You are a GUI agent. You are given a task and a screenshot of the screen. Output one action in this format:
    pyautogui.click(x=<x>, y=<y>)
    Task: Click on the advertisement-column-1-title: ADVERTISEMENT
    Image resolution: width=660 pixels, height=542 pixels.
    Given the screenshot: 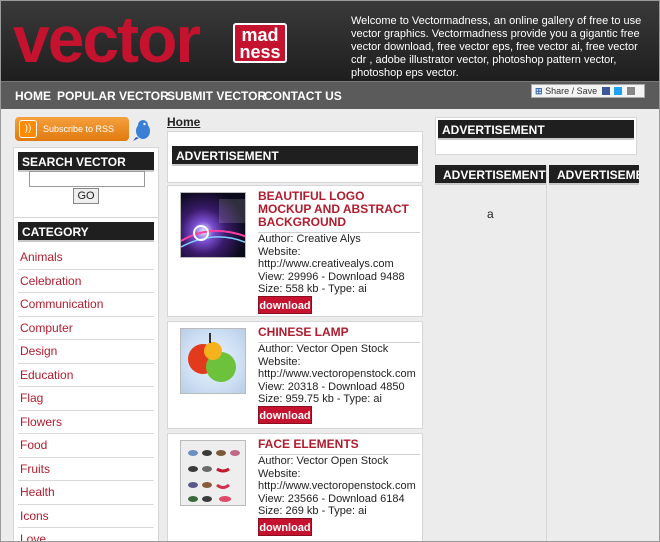 What is the action you would take?
    pyautogui.click(x=490, y=175)
    